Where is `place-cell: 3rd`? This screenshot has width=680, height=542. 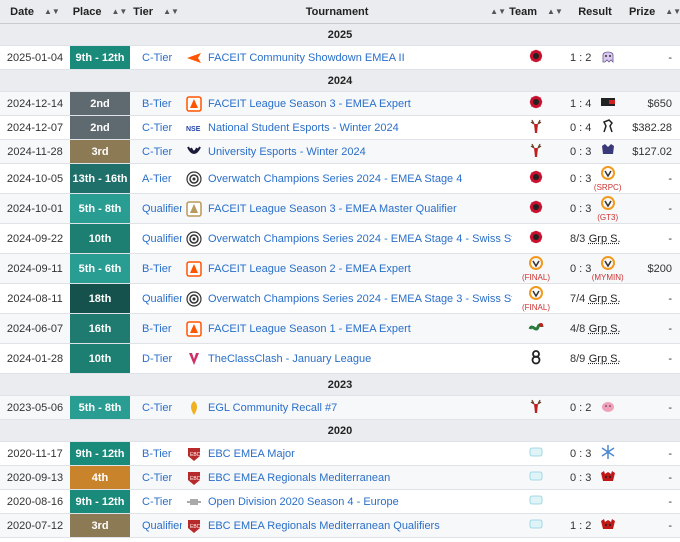 place-cell: 3rd is located at coordinates (100, 152).